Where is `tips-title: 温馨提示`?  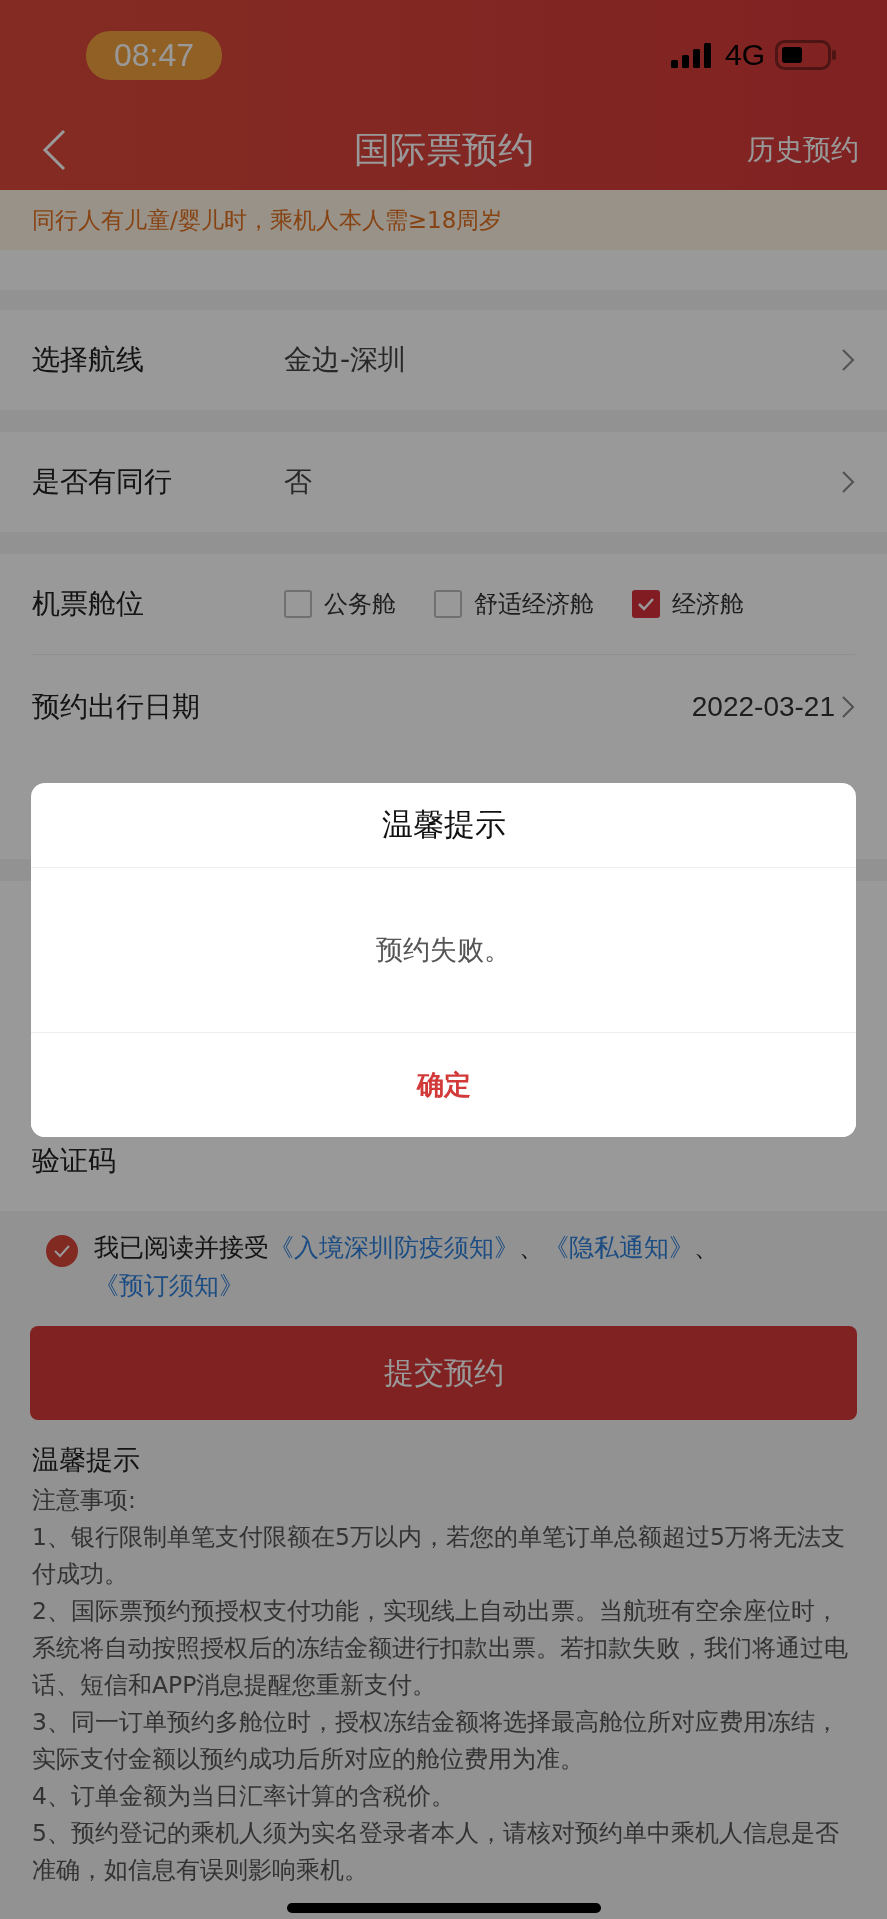 tips-title: 温馨提示 is located at coordinates (86, 1460).